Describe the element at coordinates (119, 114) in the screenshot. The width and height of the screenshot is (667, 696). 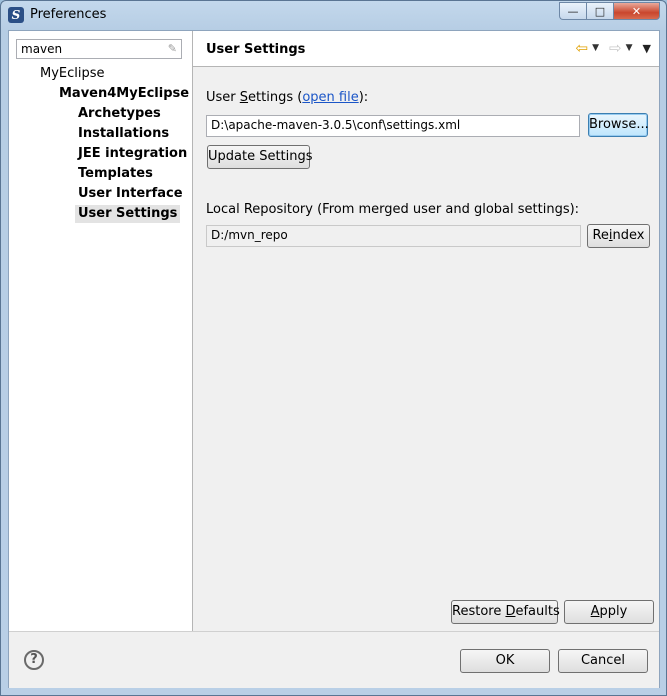
I see `tree-item-archetypes: Archetypes` at that location.